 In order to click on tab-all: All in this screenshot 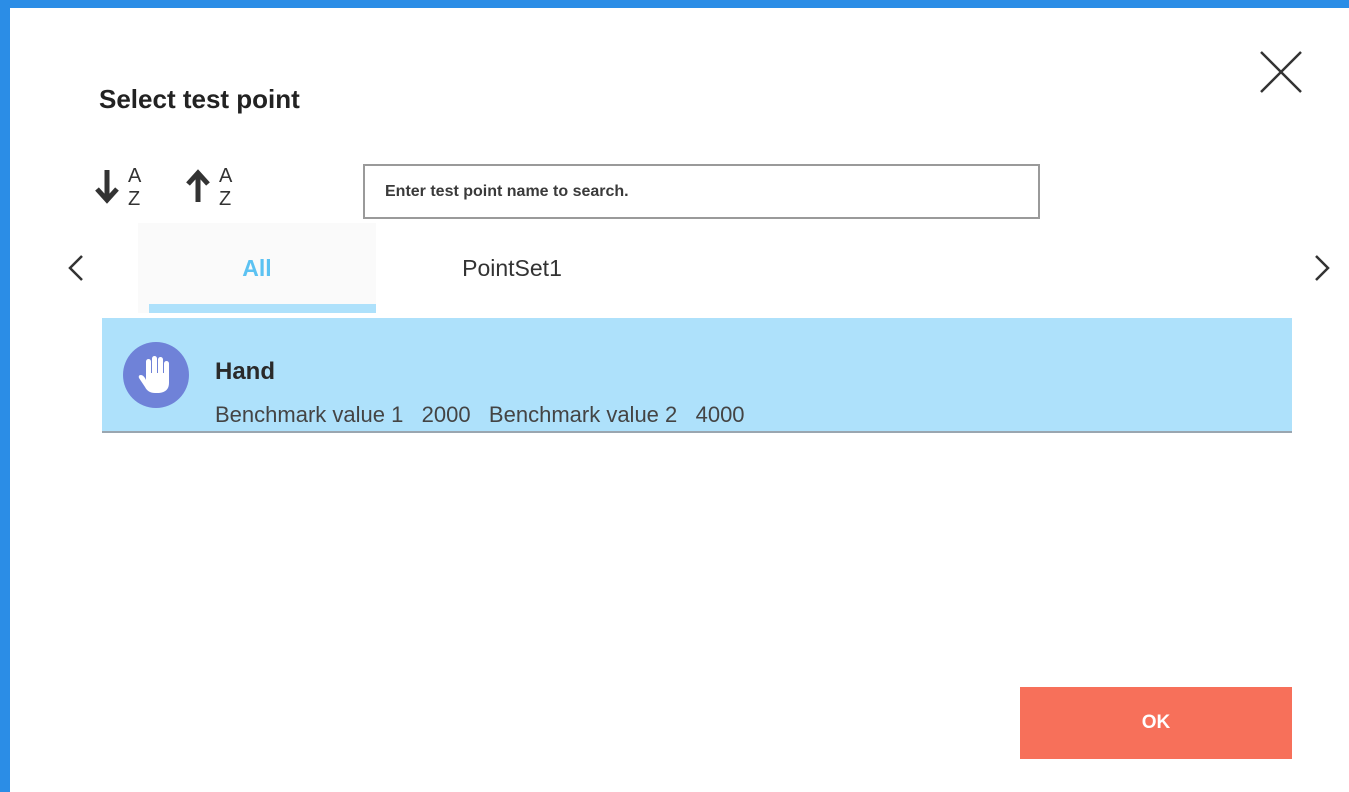, I will do `click(257, 268)`.